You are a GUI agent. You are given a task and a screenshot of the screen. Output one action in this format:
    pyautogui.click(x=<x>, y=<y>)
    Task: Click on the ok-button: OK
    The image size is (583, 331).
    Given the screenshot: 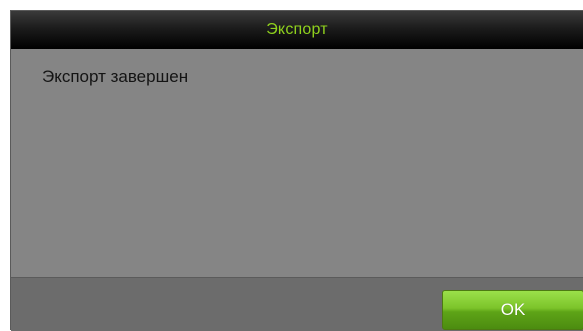 What is the action you would take?
    pyautogui.click(x=512, y=310)
    